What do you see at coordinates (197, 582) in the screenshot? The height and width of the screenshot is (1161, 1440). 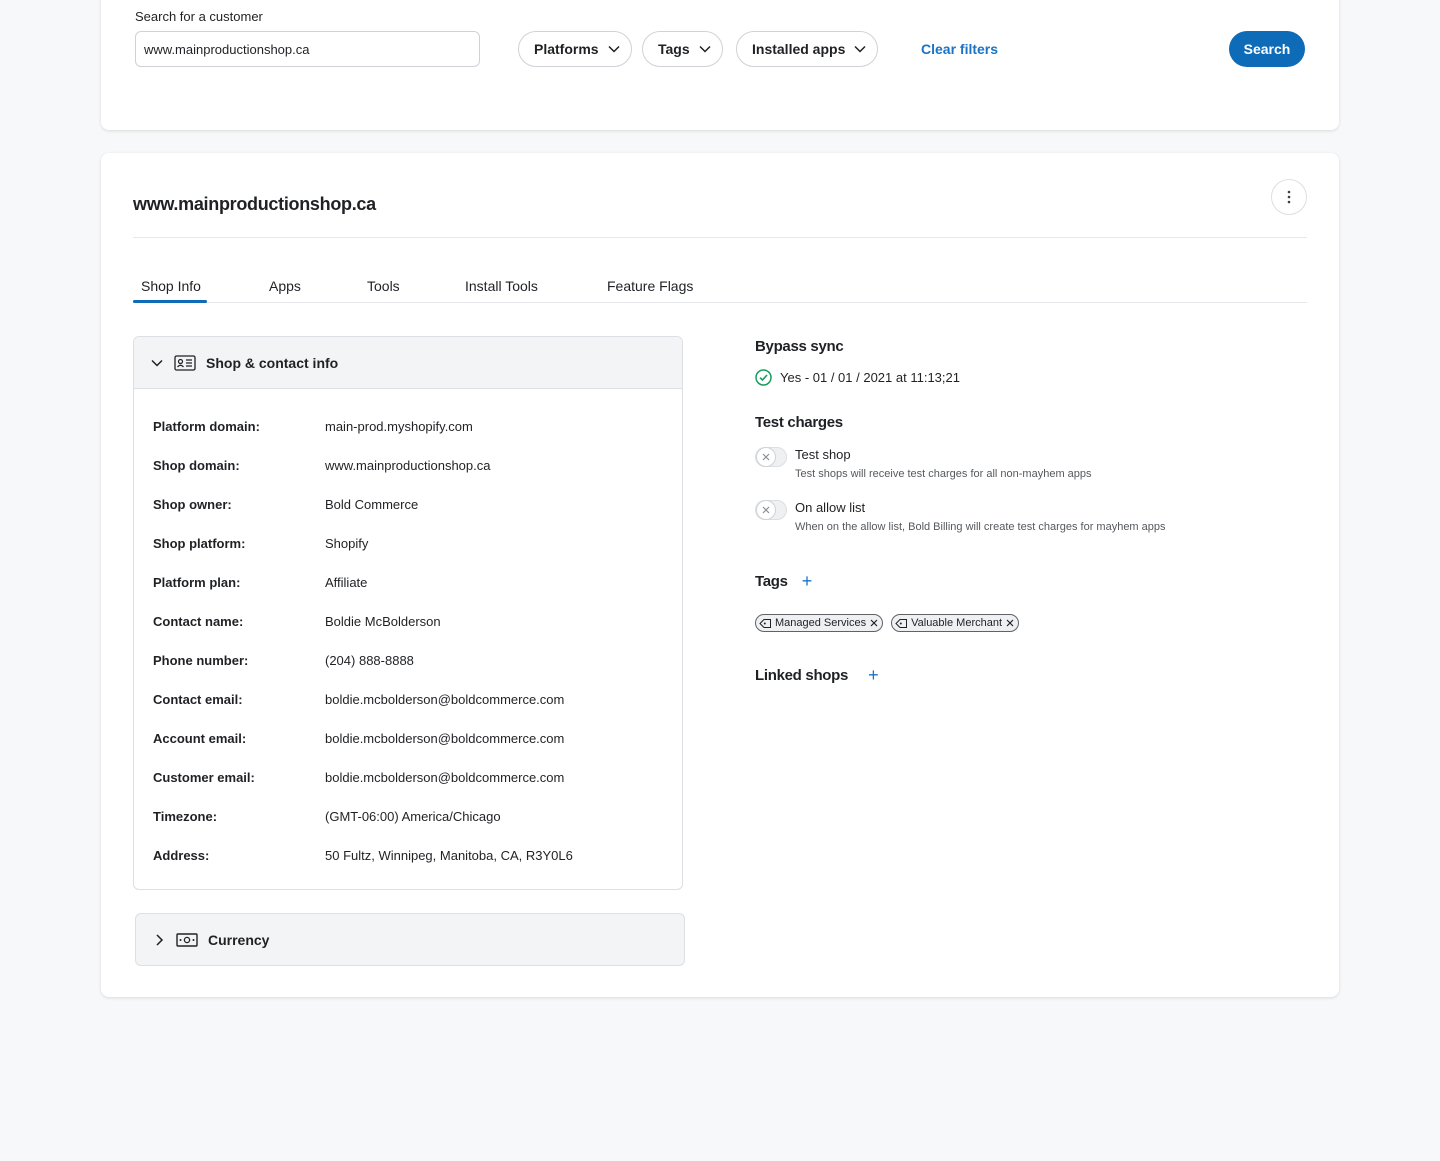 I see `info-label: Platform plan:` at bounding box center [197, 582].